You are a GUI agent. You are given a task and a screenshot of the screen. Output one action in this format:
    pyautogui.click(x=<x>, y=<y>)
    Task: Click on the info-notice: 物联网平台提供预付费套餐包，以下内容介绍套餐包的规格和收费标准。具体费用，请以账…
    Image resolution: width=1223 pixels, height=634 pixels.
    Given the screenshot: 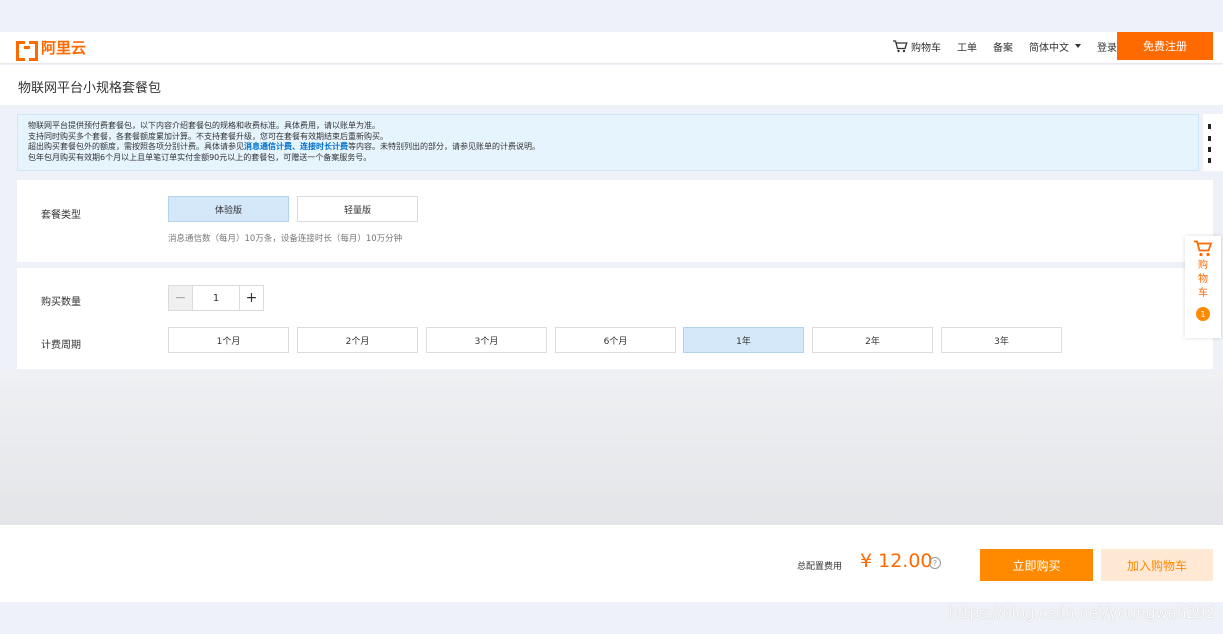 What is the action you would take?
    pyautogui.click(x=608, y=142)
    